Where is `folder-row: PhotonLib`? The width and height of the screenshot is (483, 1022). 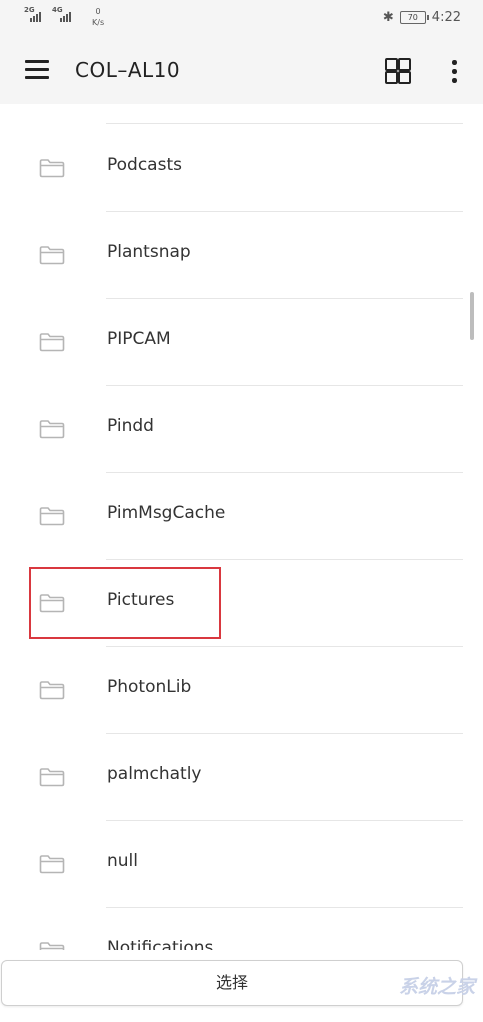 folder-row: PhotonLib is located at coordinates (241, 689).